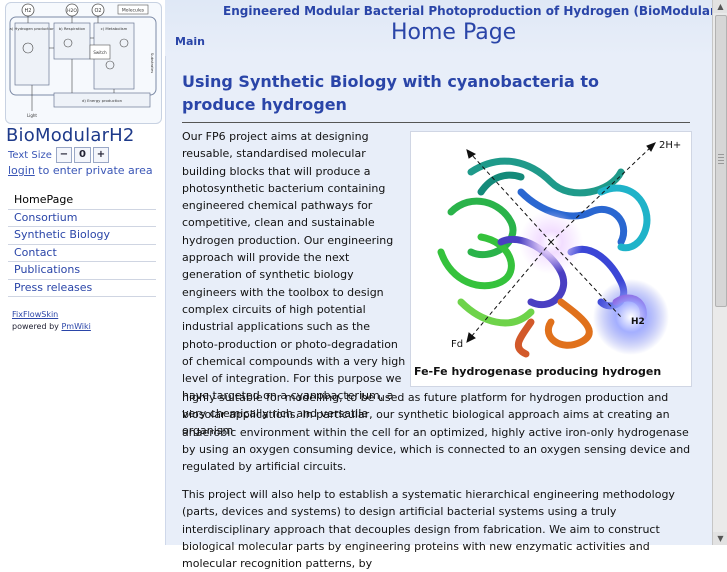  What do you see at coordinates (82, 201) in the screenshot?
I see `sidebar-item-homepage: HomePage` at bounding box center [82, 201].